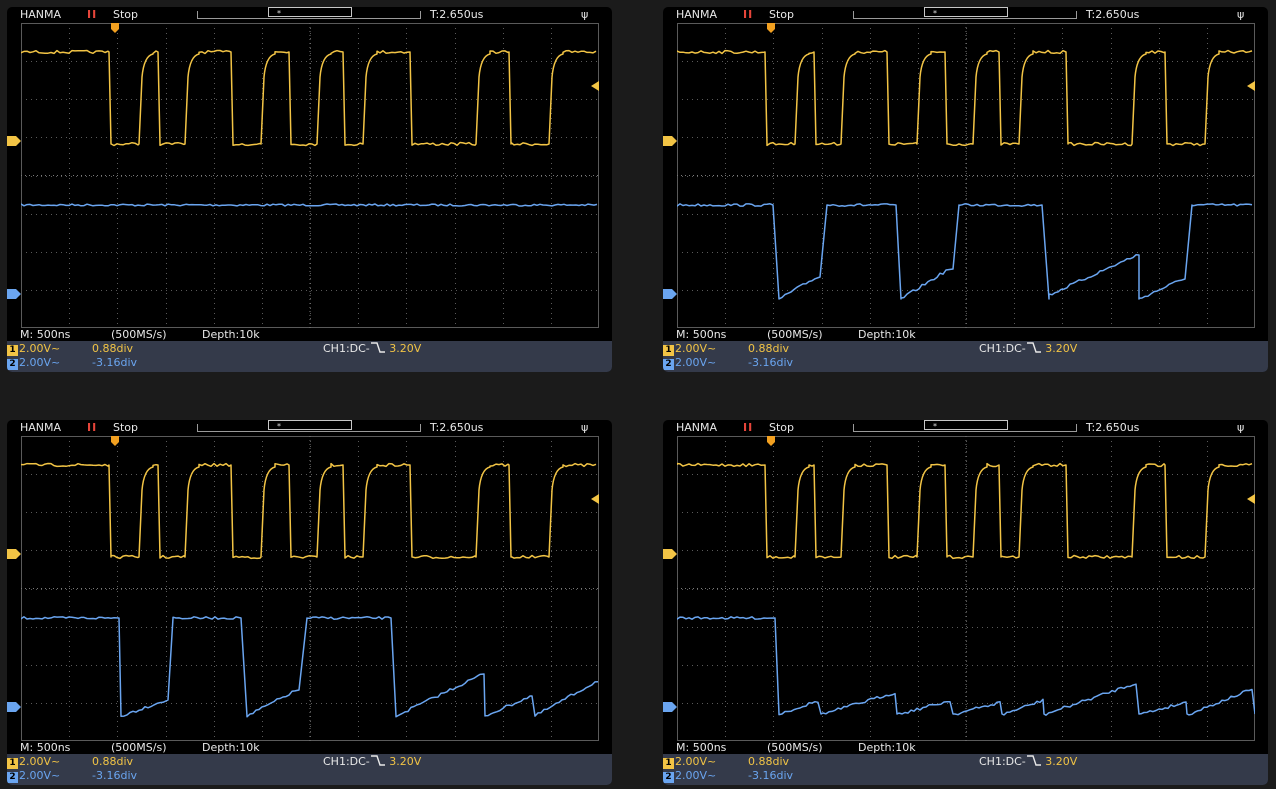 The height and width of the screenshot is (789, 1276). Describe the element at coordinates (795, 747) in the screenshot. I see `sample-rate-label: (500MS/s)` at that location.